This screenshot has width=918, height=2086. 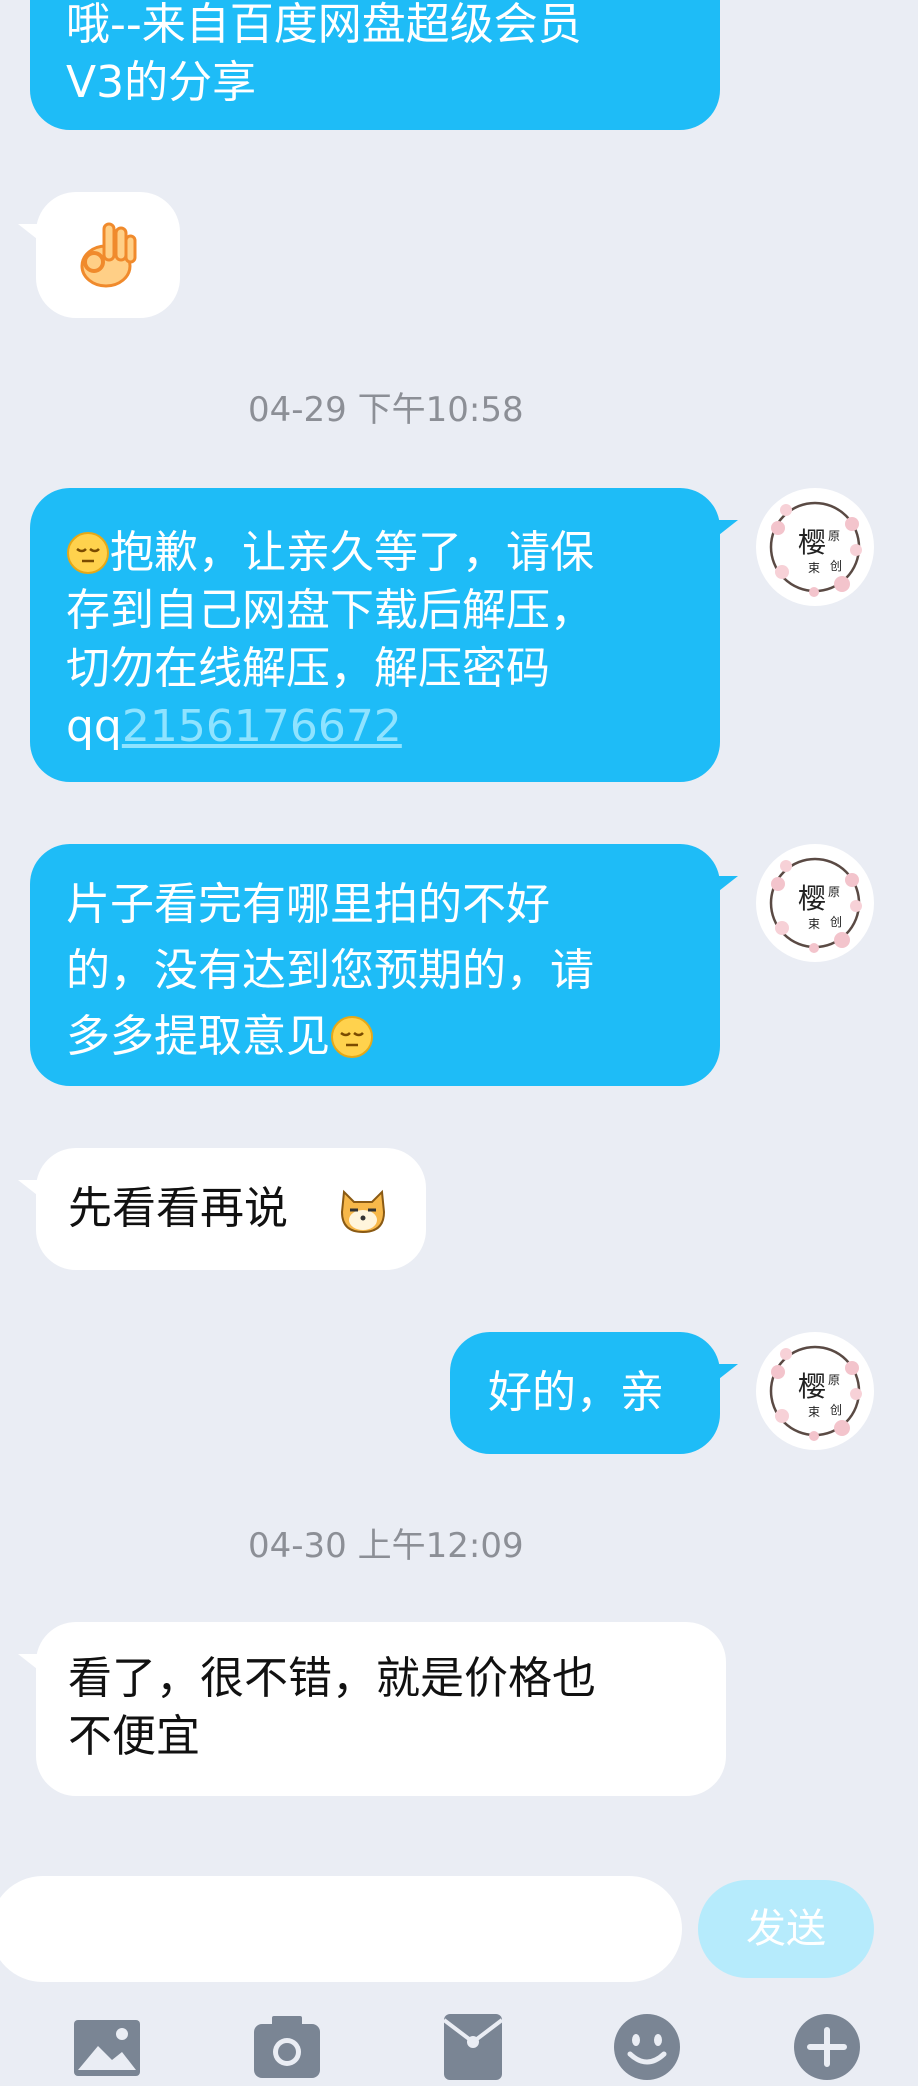 I want to click on message-text: 的，没有达到您预期的，请, so click(x=330, y=970).